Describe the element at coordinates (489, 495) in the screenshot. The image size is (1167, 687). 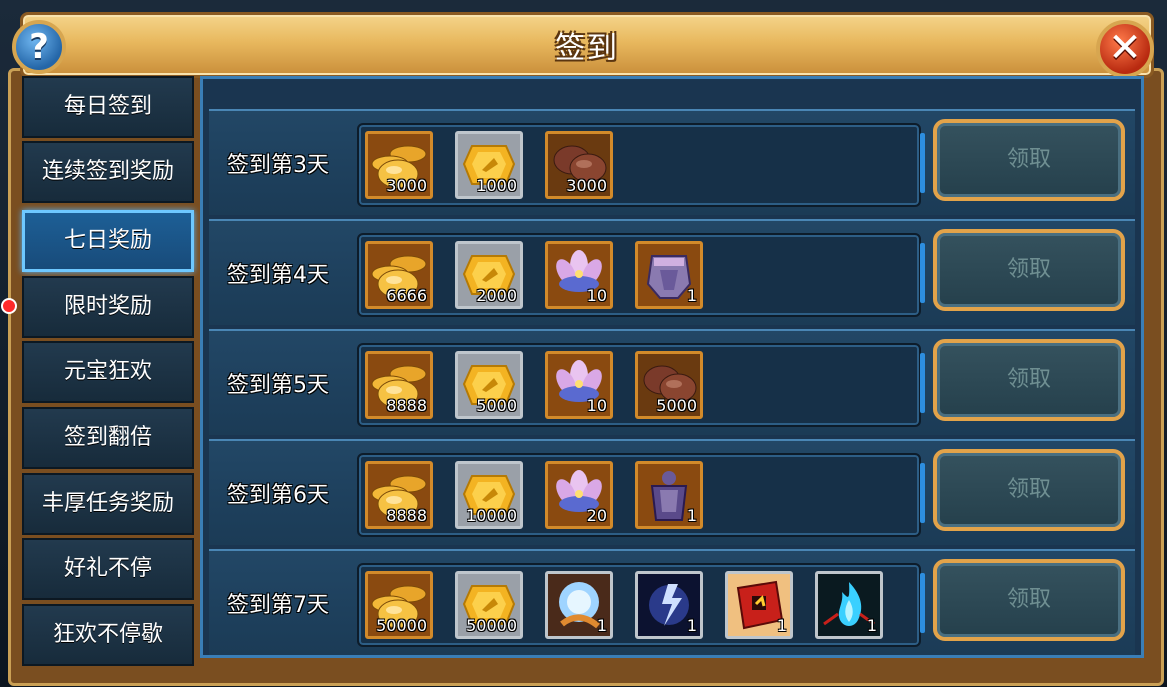
I see `gold-ingot-item: 10000` at that location.